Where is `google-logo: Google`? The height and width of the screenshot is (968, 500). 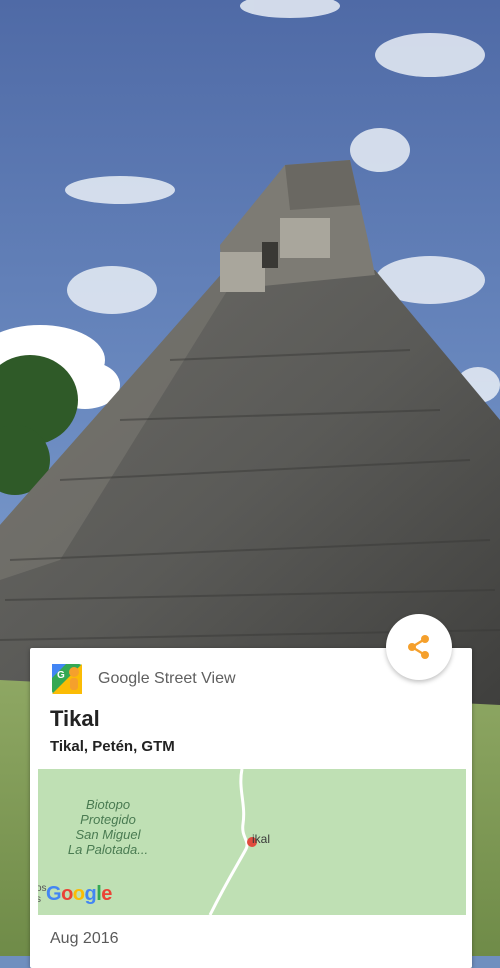 google-logo: Google is located at coordinates (79, 894).